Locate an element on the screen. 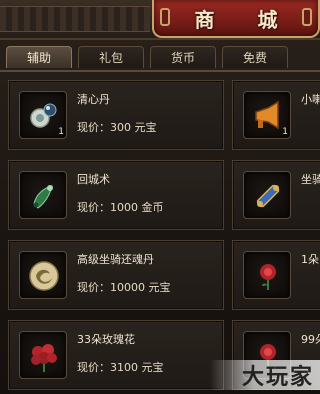 The image size is (320, 394). rose-icon is located at coordinates (268, 277).